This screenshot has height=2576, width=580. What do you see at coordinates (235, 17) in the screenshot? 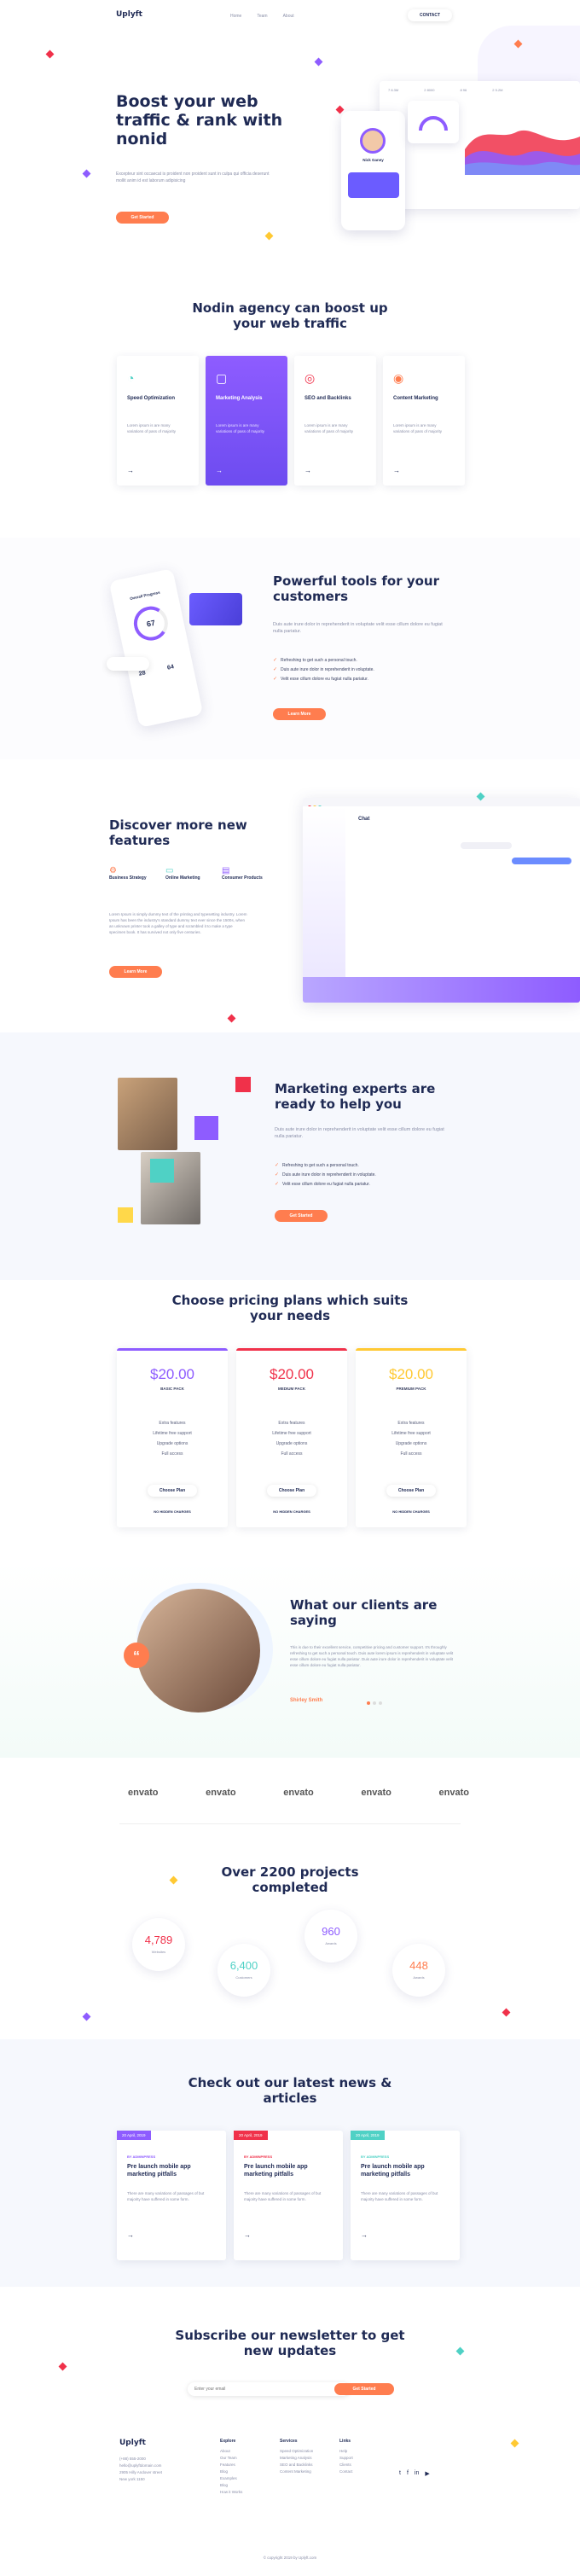
I see `nav-home: Home` at bounding box center [235, 17].